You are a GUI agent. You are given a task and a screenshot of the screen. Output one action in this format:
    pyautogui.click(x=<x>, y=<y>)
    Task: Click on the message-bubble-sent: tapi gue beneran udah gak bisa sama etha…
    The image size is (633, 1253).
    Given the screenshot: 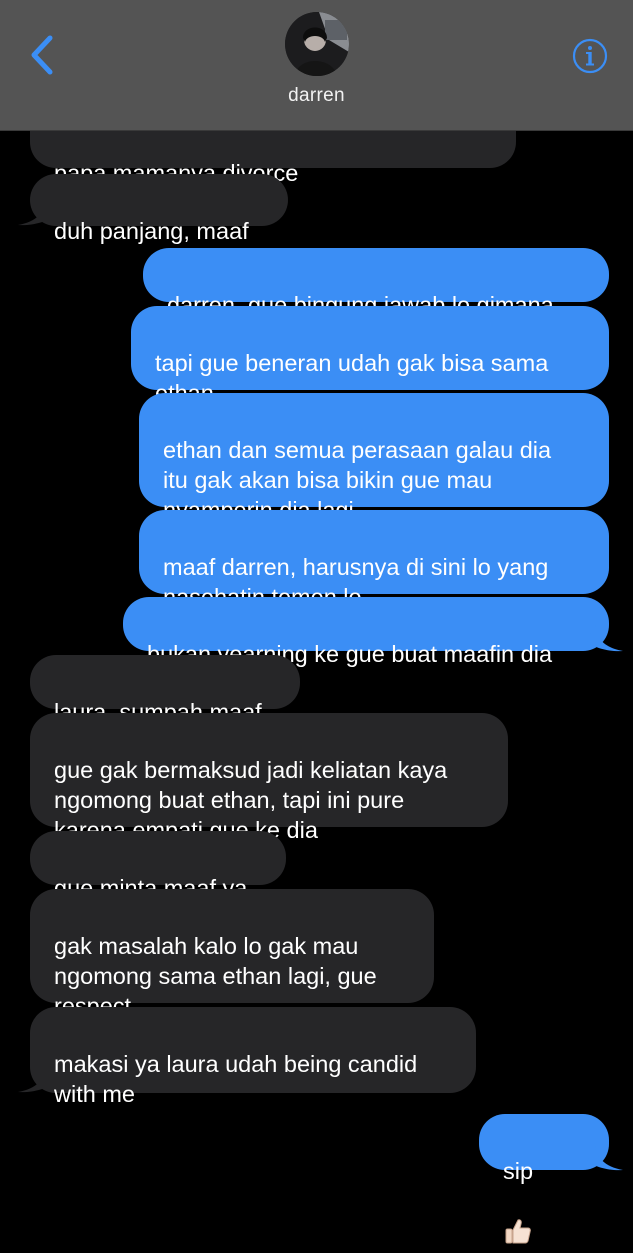 What is the action you would take?
    pyautogui.click(x=370, y=385)
    